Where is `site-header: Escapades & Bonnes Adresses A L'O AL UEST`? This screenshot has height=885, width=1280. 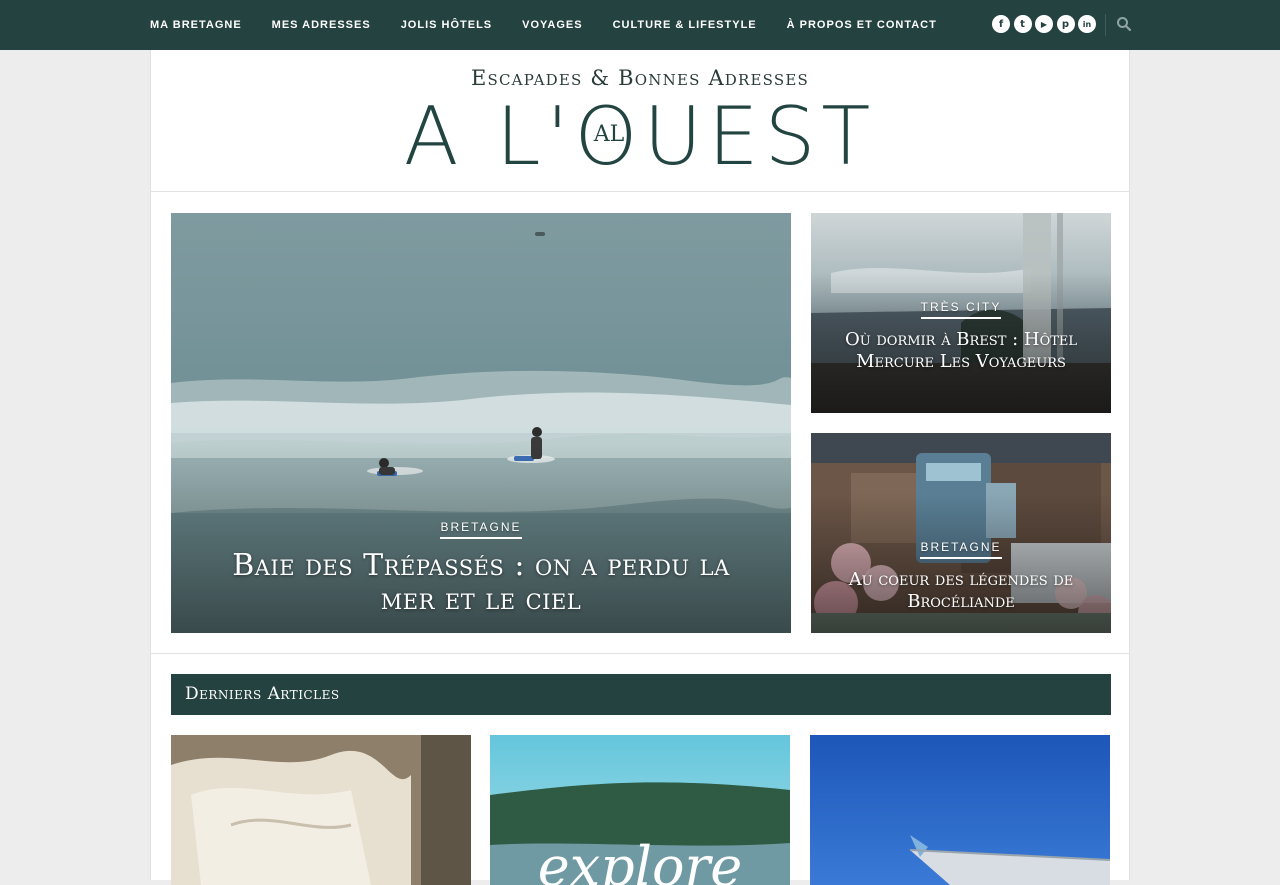 site-header: Escapades & Bonnes Adresses A L'O AL UEST is located at coordinates (640, 121).